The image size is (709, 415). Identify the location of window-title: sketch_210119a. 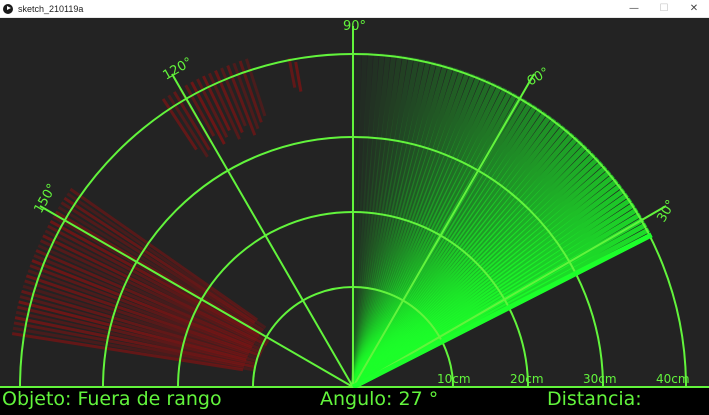
(51, 8).